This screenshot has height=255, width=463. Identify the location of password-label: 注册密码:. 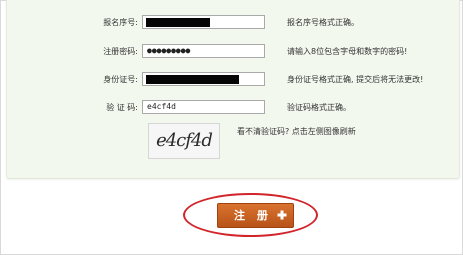
(120, 51).